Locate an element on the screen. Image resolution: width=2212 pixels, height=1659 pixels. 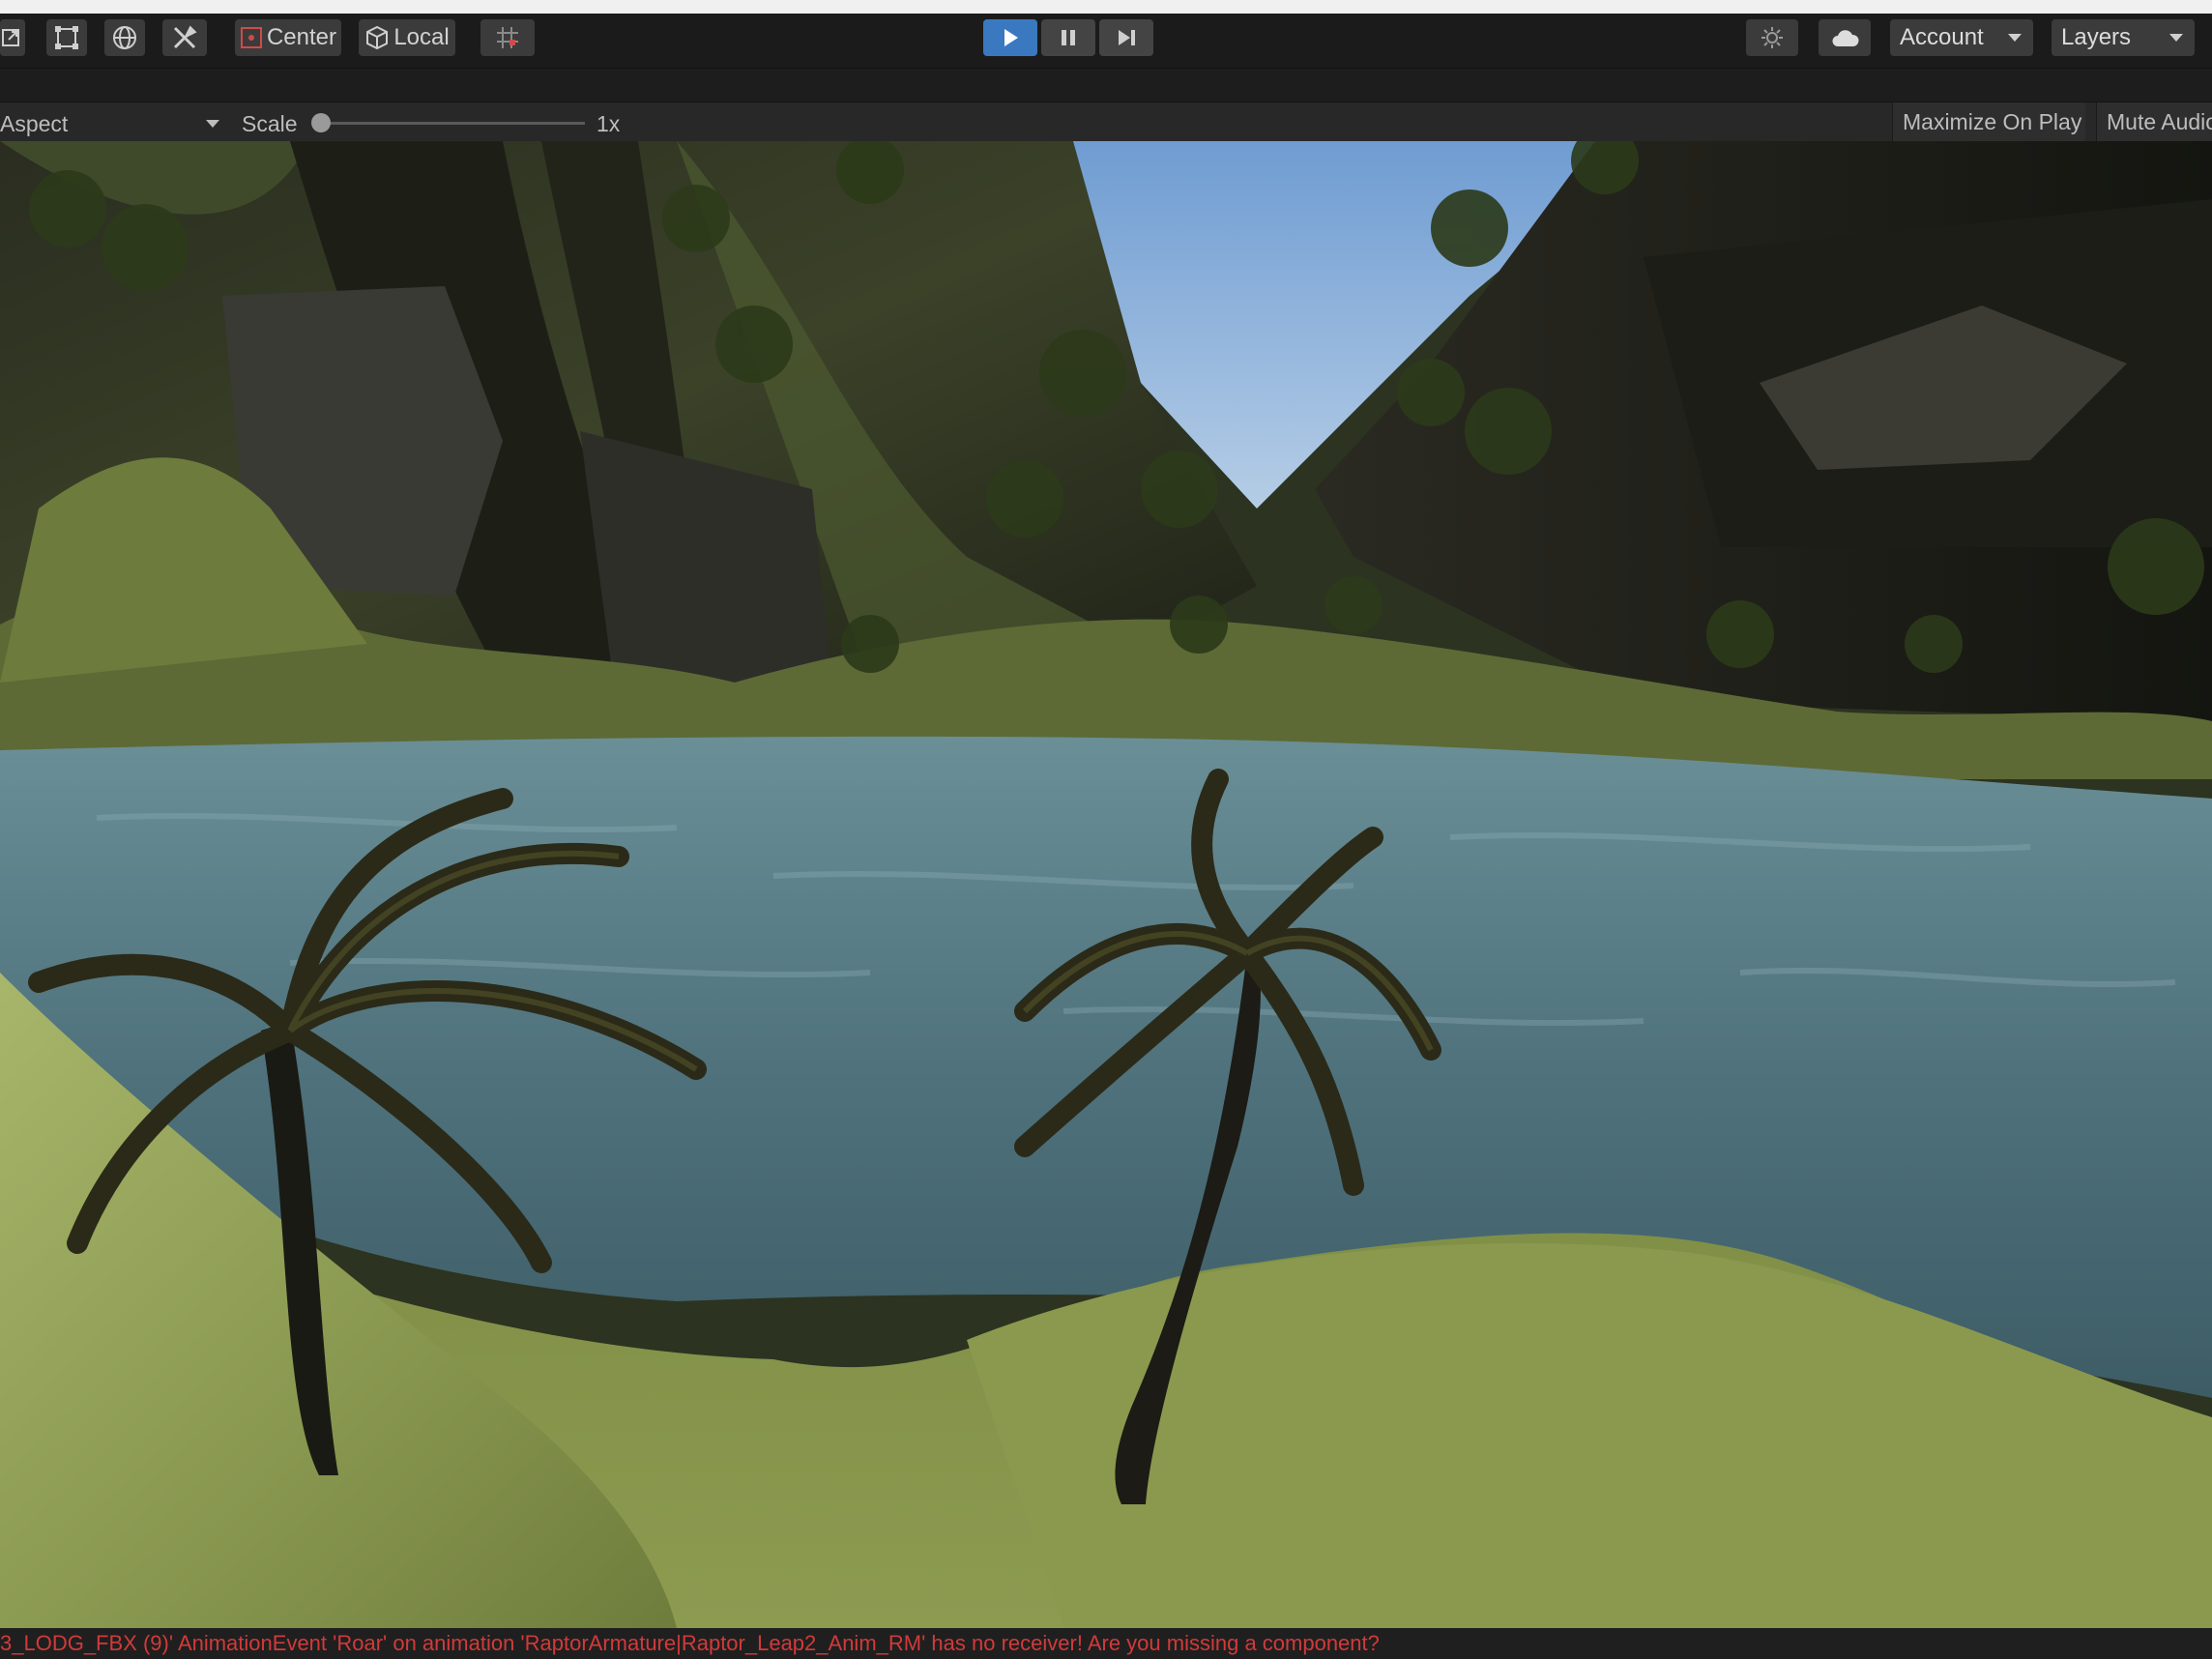
pivot-center-icon is located at coordinates (251, 37).